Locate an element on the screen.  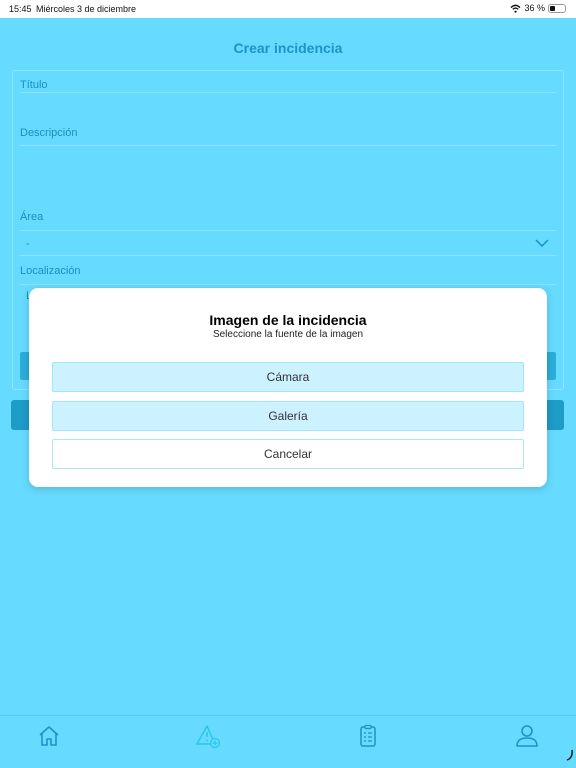
clipboard-icon is located at coordinates (368, 736).